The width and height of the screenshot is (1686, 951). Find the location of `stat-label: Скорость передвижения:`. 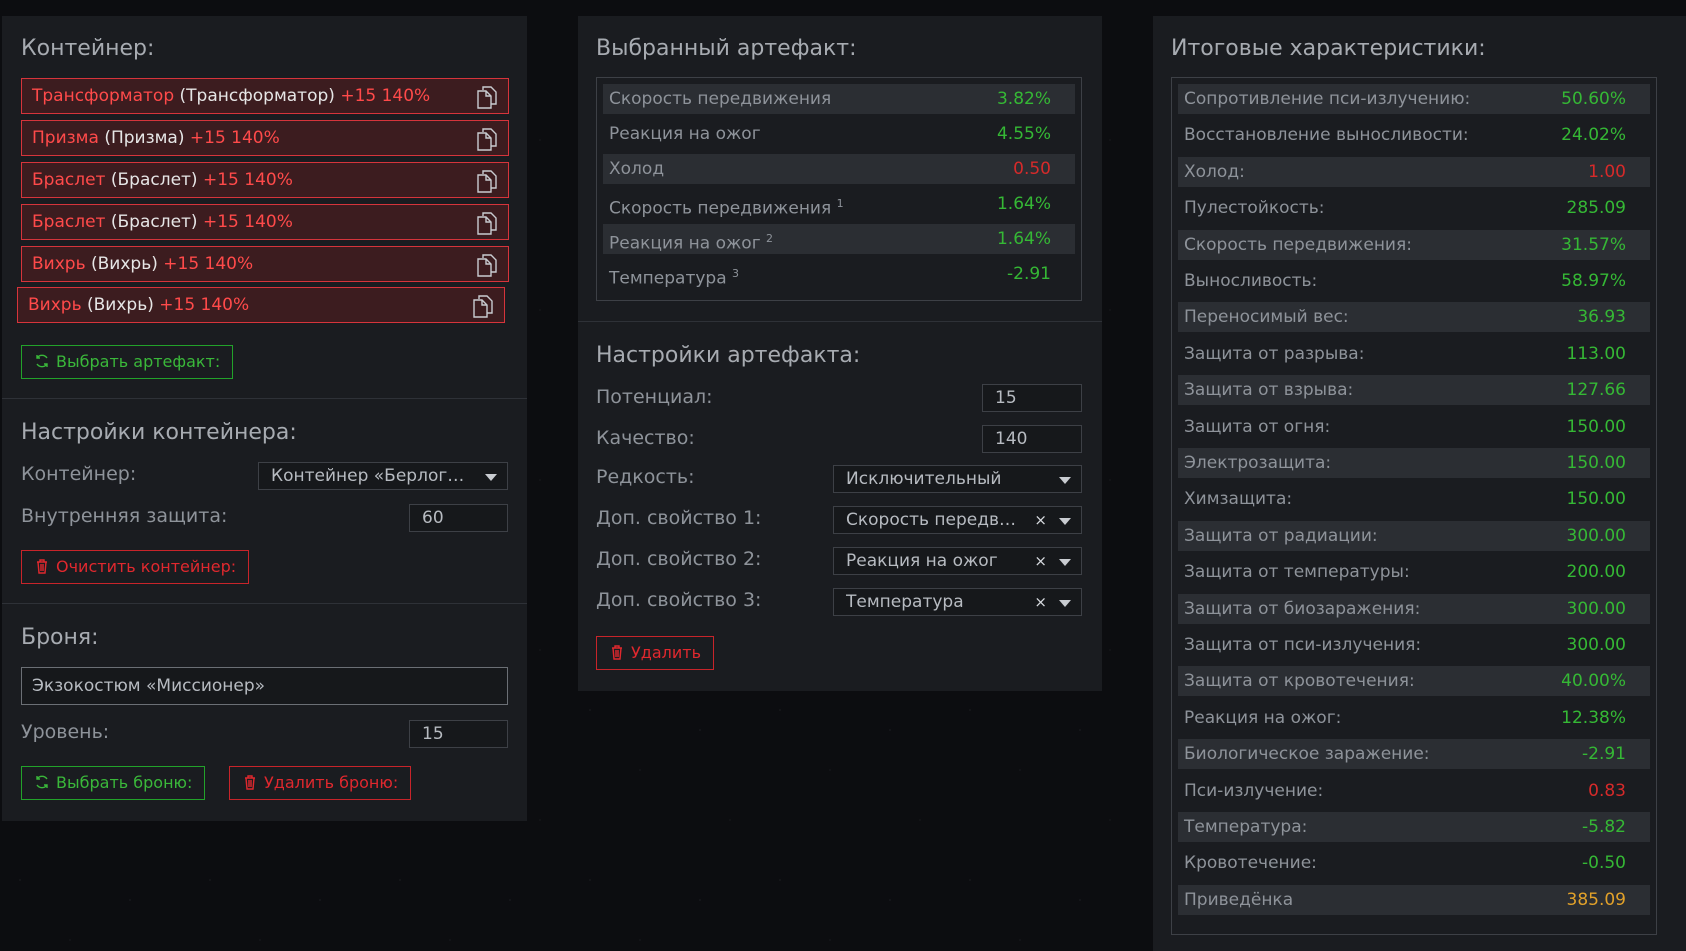

stat-label: Скорость передвижения: is located at coordinates (1298, 244).